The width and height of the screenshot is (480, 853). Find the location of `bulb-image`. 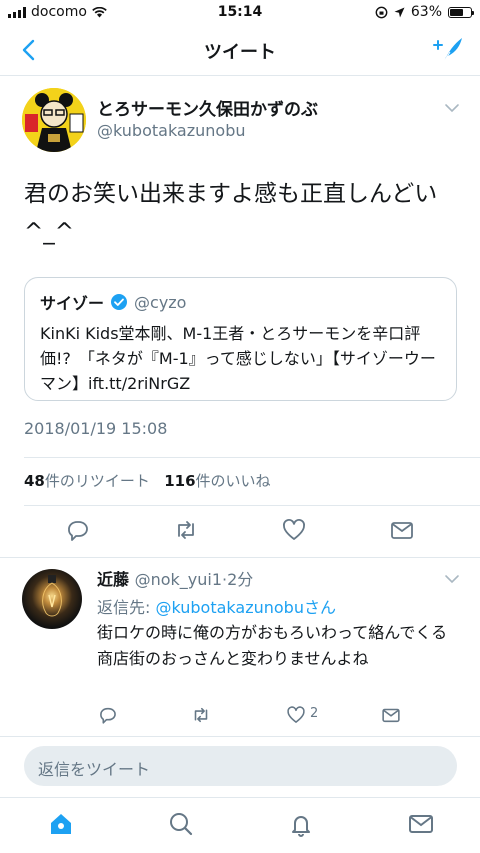

bulb-image is located at coordinates (52, 596).